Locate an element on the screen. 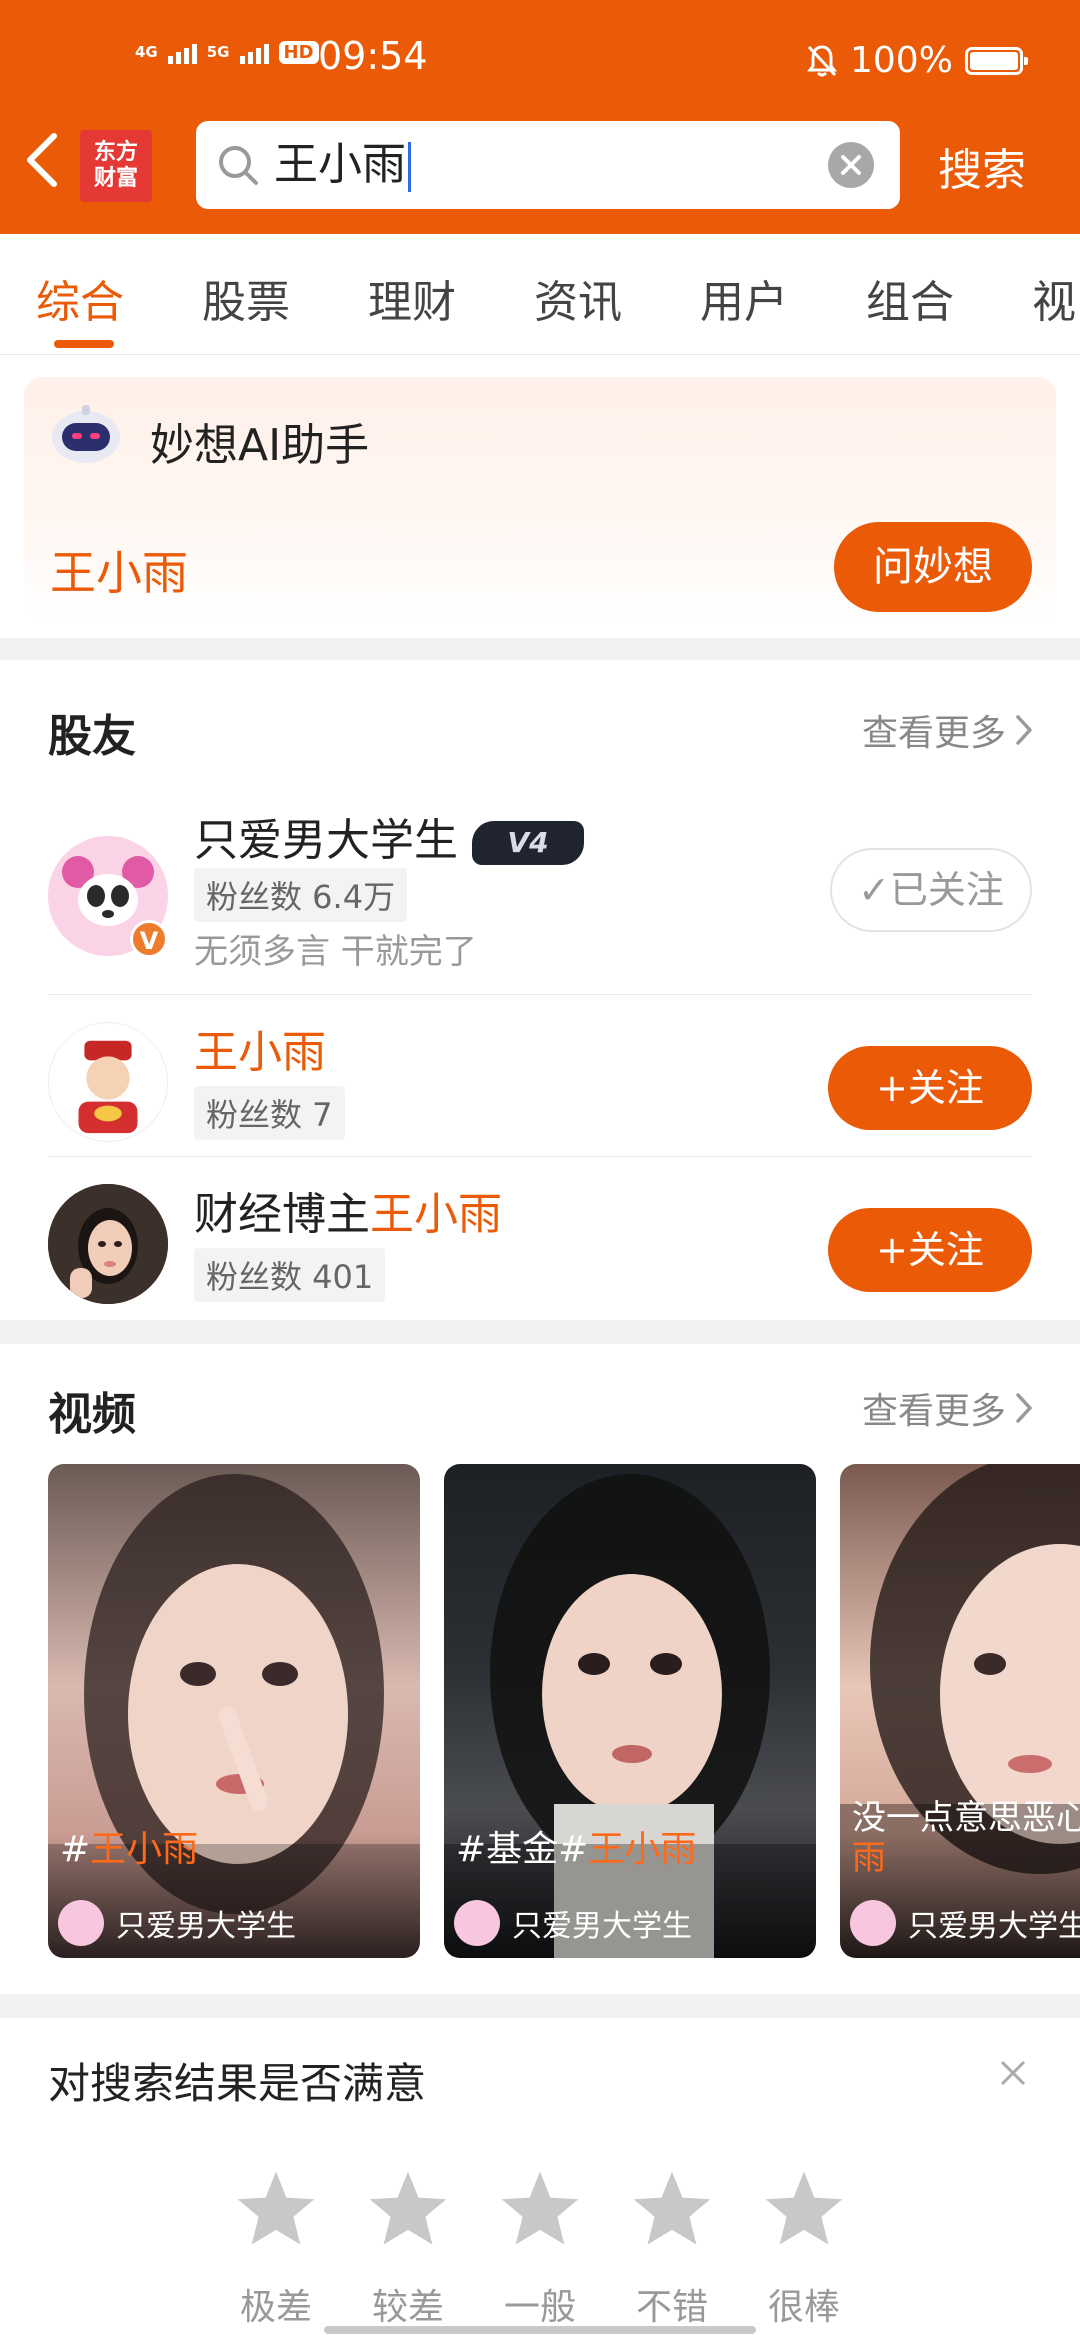 This screenshot has height=2340, width=1080. rating-label-3: 一般 is located at coordinates (539, 2307).